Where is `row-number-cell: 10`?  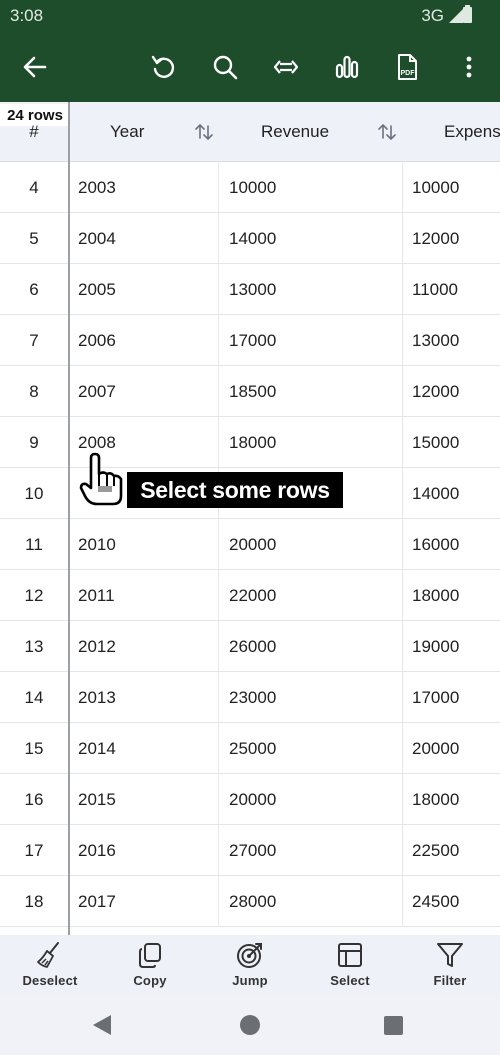
row-number-cell: 10 is located at coordinates (34, 493).